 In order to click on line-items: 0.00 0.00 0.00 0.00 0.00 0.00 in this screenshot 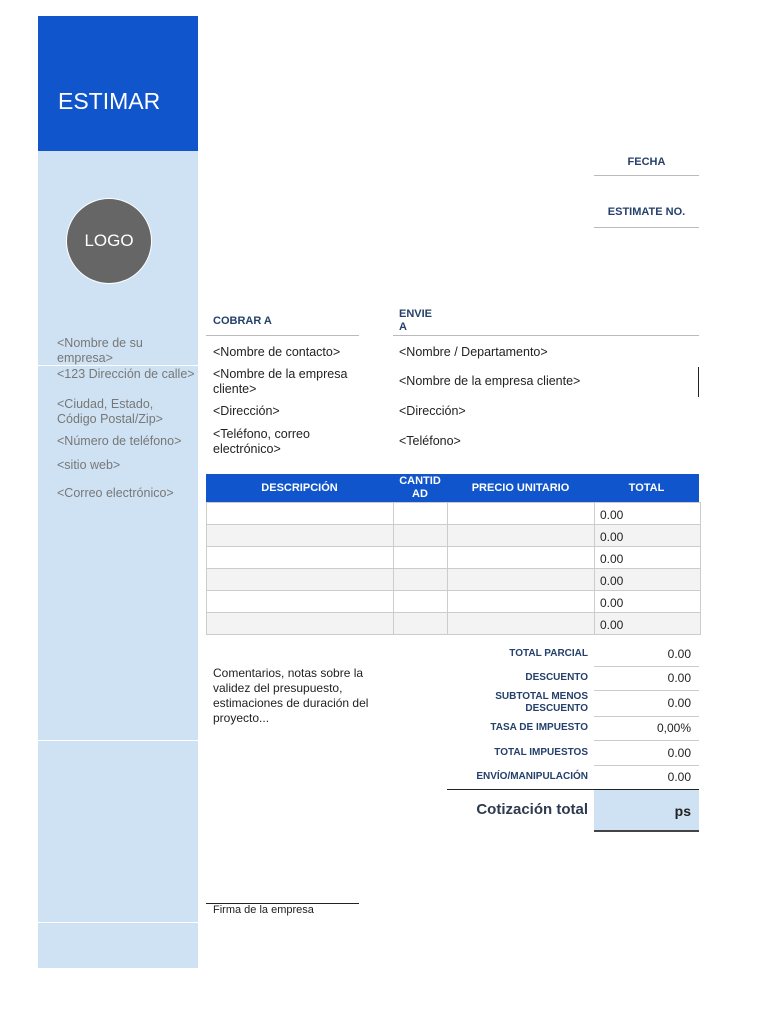, I will do `click(453, 568)`.